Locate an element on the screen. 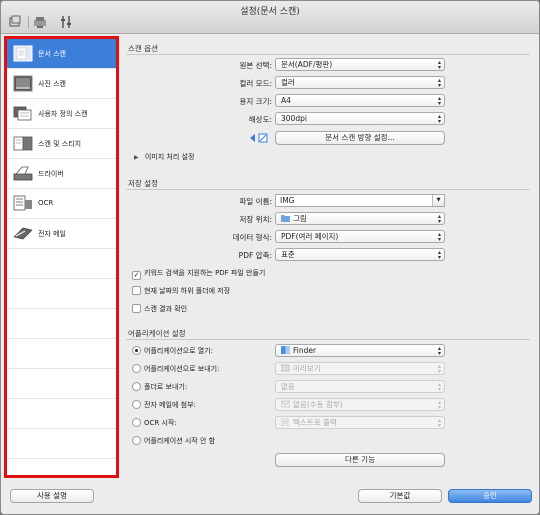 The image size is (540, 515). send-to-app-select: 미리보기 ▴ ▾ is located at coordinates (360, 368).